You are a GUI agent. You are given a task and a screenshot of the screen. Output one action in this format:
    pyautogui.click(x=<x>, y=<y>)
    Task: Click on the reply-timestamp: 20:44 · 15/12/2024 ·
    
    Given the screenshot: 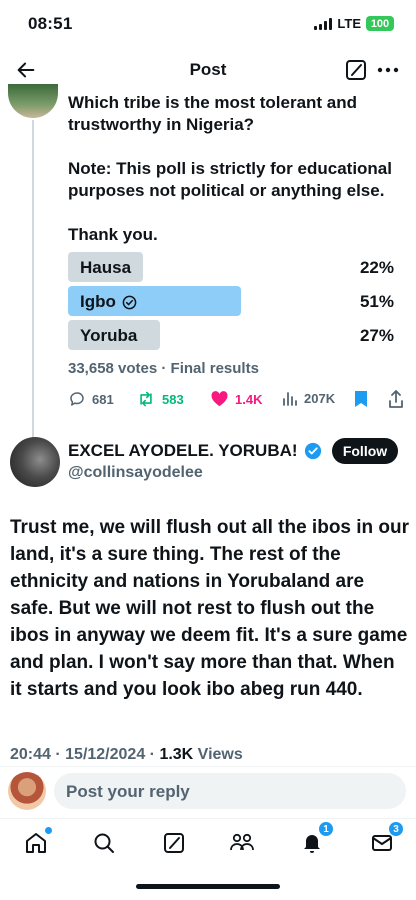 What is the action you would take?
    pyautogui.click(x=85, y=754)
    